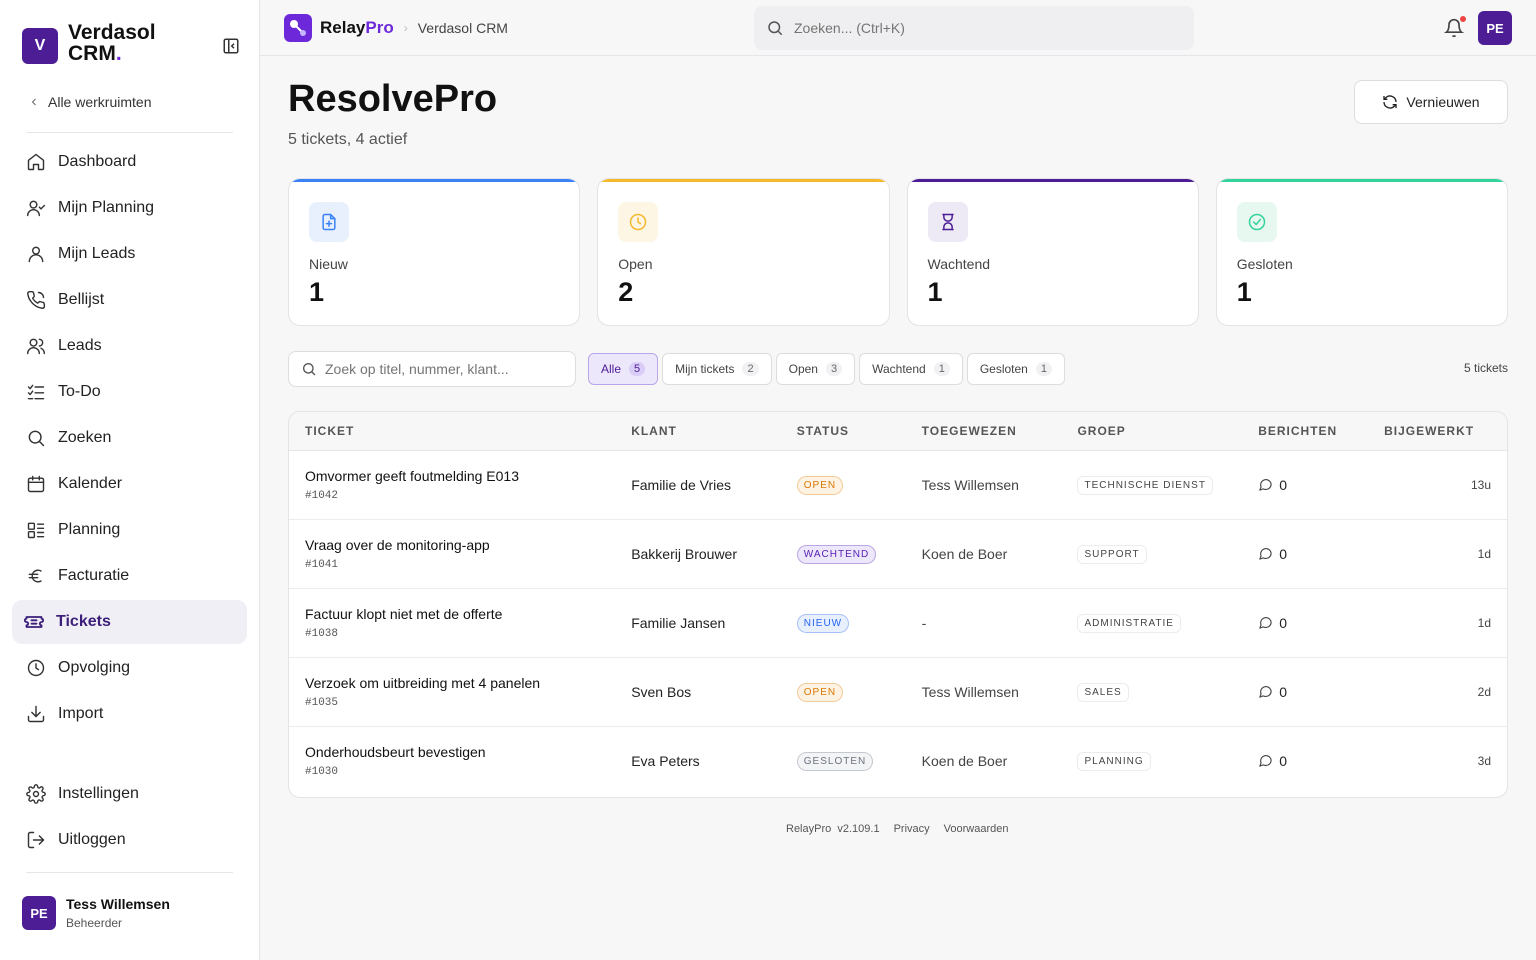 Image resolution: width=1536 pixels, height=960 pixels. What do you see at coordinates (1043, 369) in the screenshot?
I see `chip-count: 1` at bounding box center [1043, 369].